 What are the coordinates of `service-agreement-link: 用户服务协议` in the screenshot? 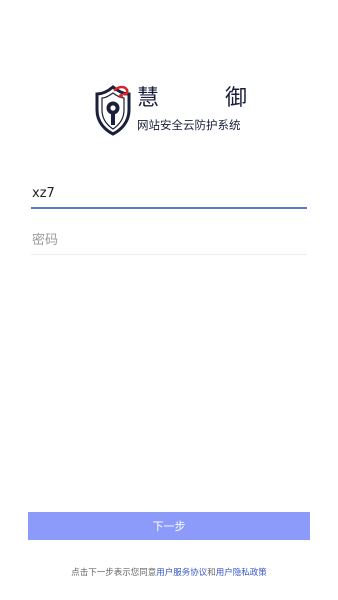 It's located at (181, 573).